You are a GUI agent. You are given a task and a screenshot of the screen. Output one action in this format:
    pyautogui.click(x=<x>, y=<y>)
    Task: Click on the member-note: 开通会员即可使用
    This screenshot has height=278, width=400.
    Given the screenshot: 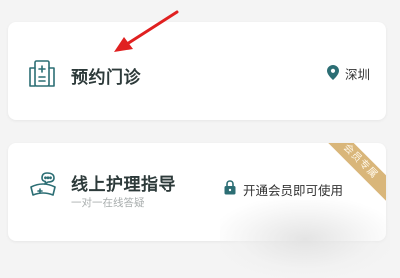 What is the action you would take?
    pyautogui.click(x=293, y=190)
    